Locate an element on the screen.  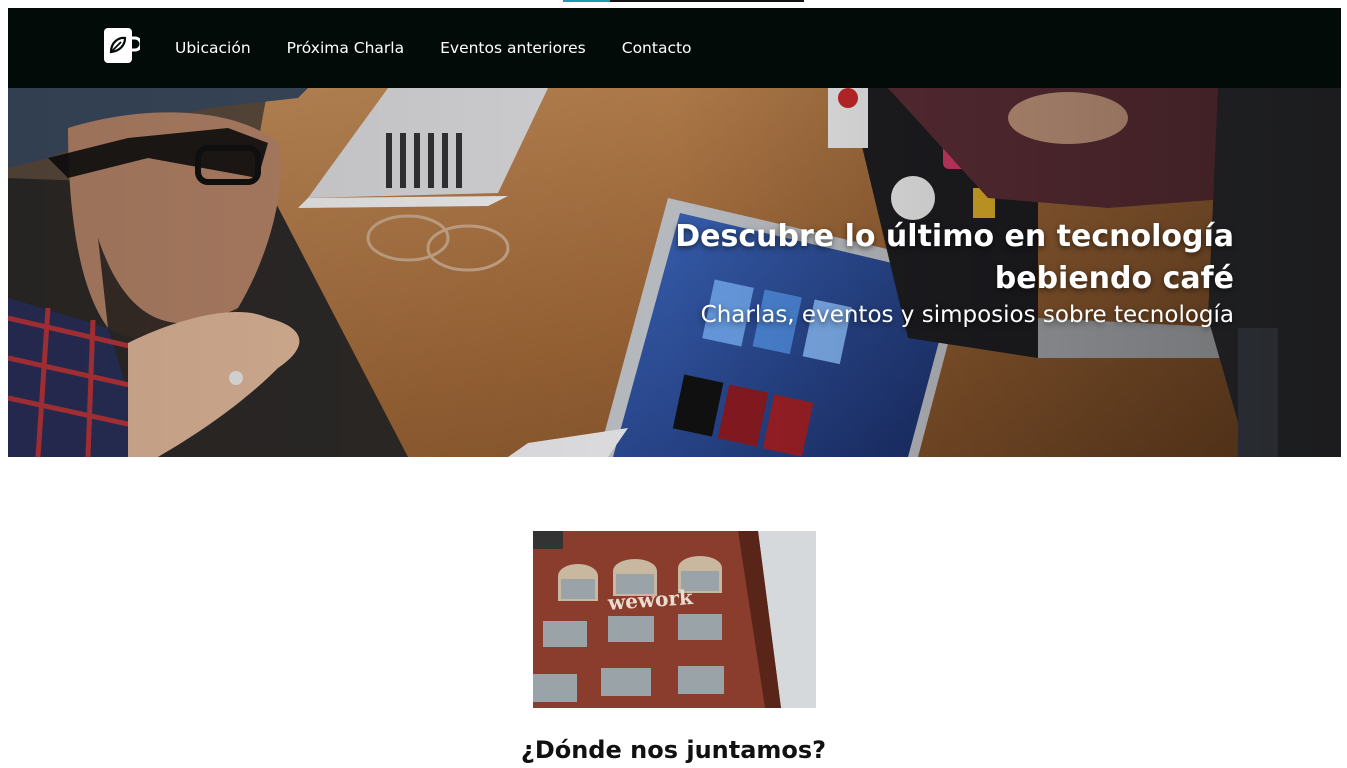
nav-link-contacto: Contacto is located at coordinates (657, 48).